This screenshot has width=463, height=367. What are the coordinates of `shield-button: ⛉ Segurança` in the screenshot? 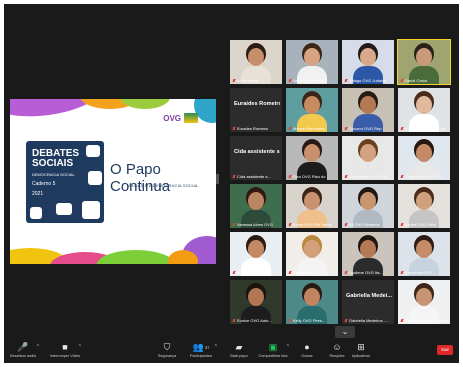 It's located at (167, 352).